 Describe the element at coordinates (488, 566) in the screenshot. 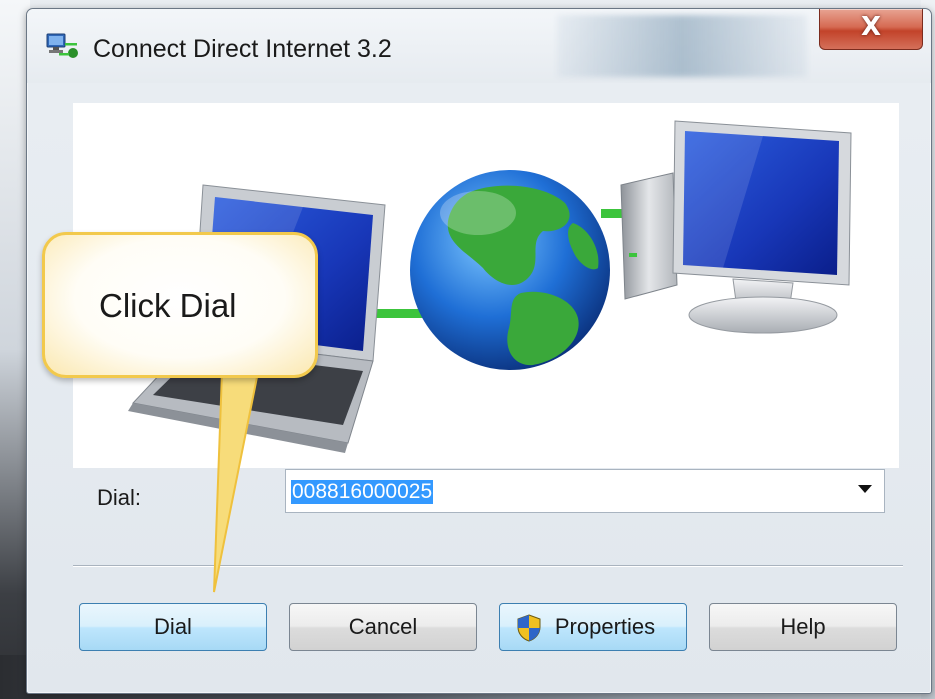

I see `separator` at that location.